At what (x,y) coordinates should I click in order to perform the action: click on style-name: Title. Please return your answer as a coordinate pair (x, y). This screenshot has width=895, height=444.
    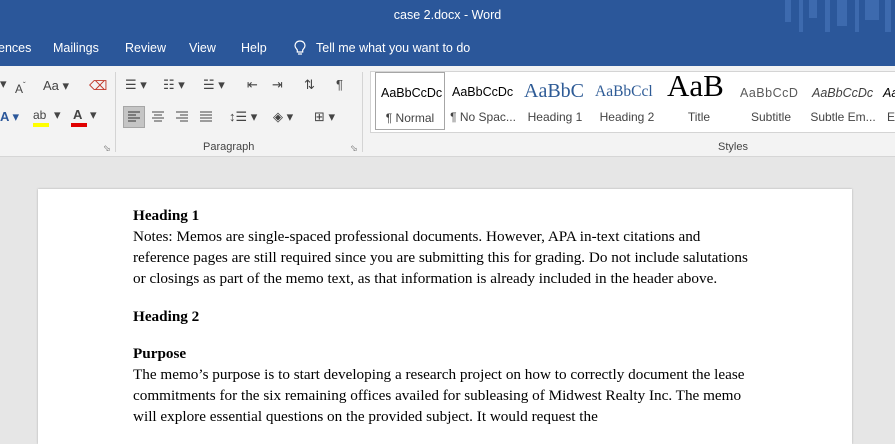
    Looking at the image, I should click on (699, 117).